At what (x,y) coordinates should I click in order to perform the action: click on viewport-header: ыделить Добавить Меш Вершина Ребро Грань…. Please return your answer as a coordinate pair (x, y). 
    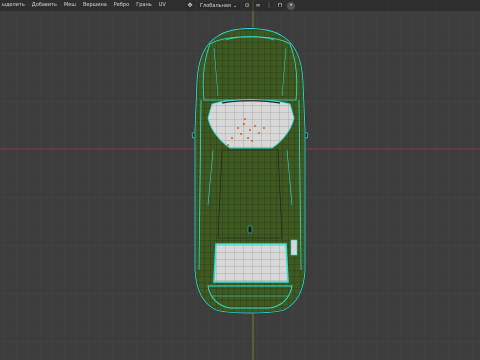
    Looking at the image, I should click on (240, 5).